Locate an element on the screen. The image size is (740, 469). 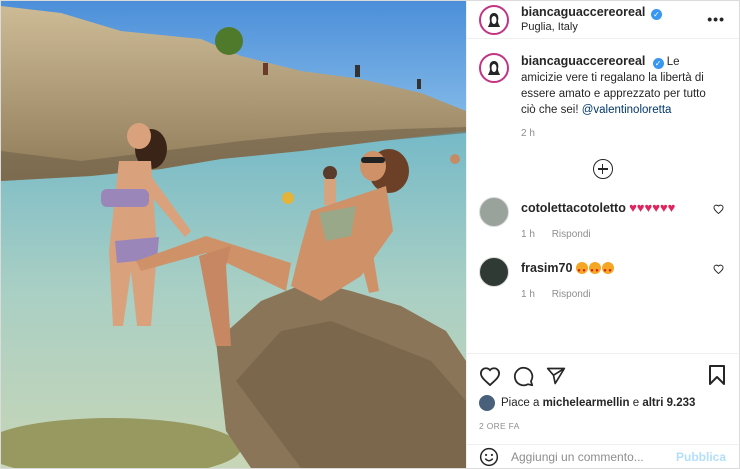
plus-circle-icon is located at coordinates (602, 169).